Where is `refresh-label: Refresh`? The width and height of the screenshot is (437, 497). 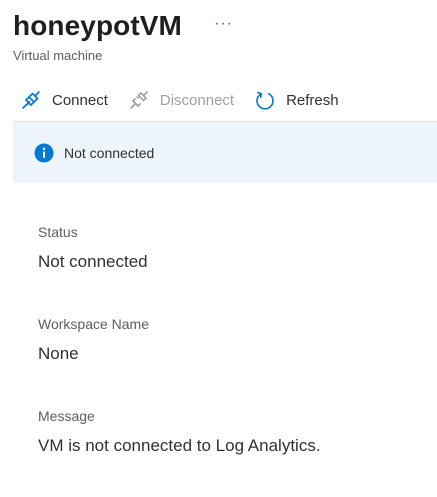
refresh-label: Refresh is located at coordinates (312, 100).